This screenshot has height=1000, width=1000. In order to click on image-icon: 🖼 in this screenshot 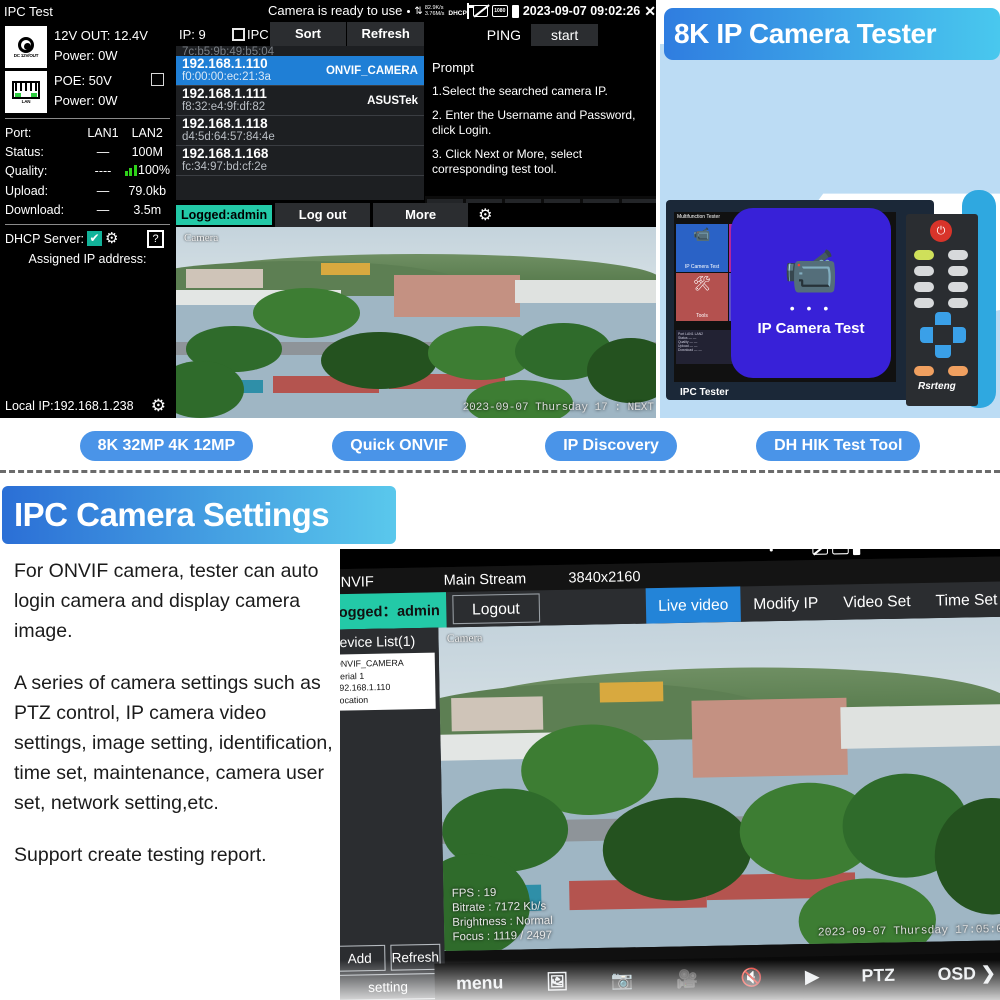, I will do `click(557, 981)`.